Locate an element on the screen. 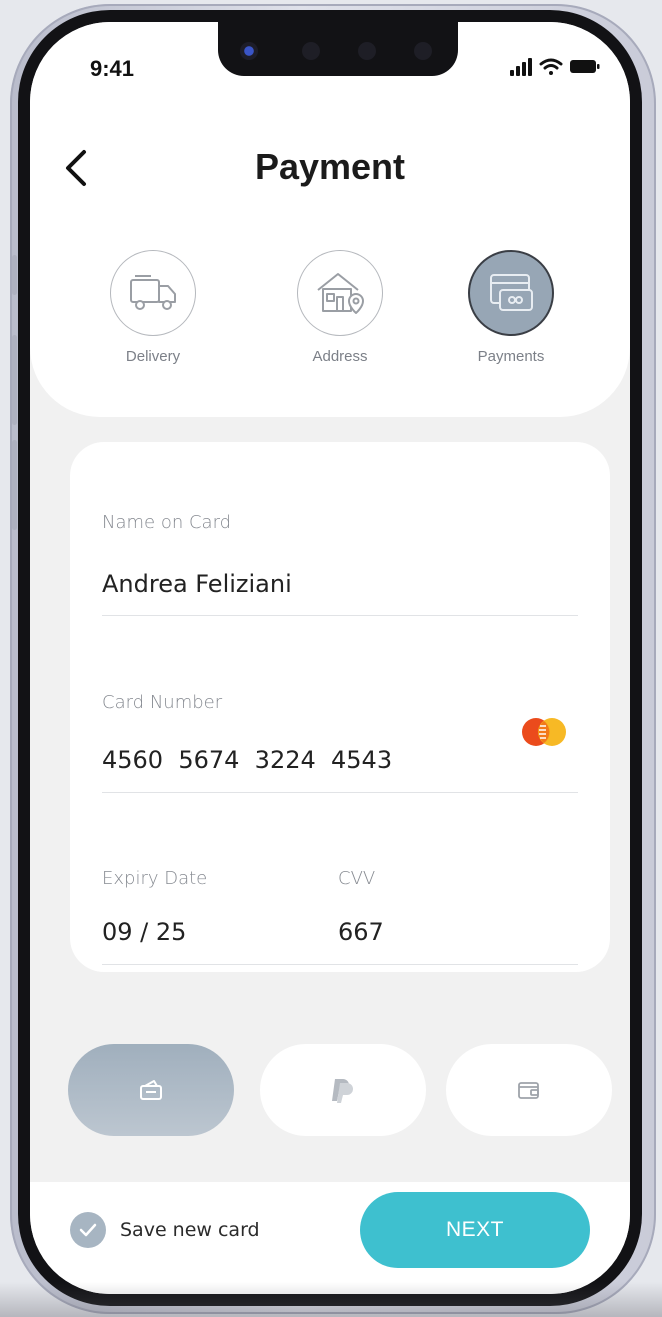 This screenshot has height=1317, width=662. wallet-icon is located at coordinates (528, 1090).